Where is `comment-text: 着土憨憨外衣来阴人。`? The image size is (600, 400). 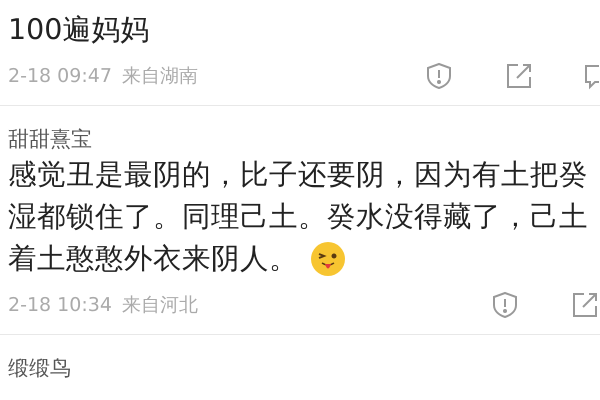 comment-text: 着土憨憨外衣来阴人。 is located at coordinates (153, 259).